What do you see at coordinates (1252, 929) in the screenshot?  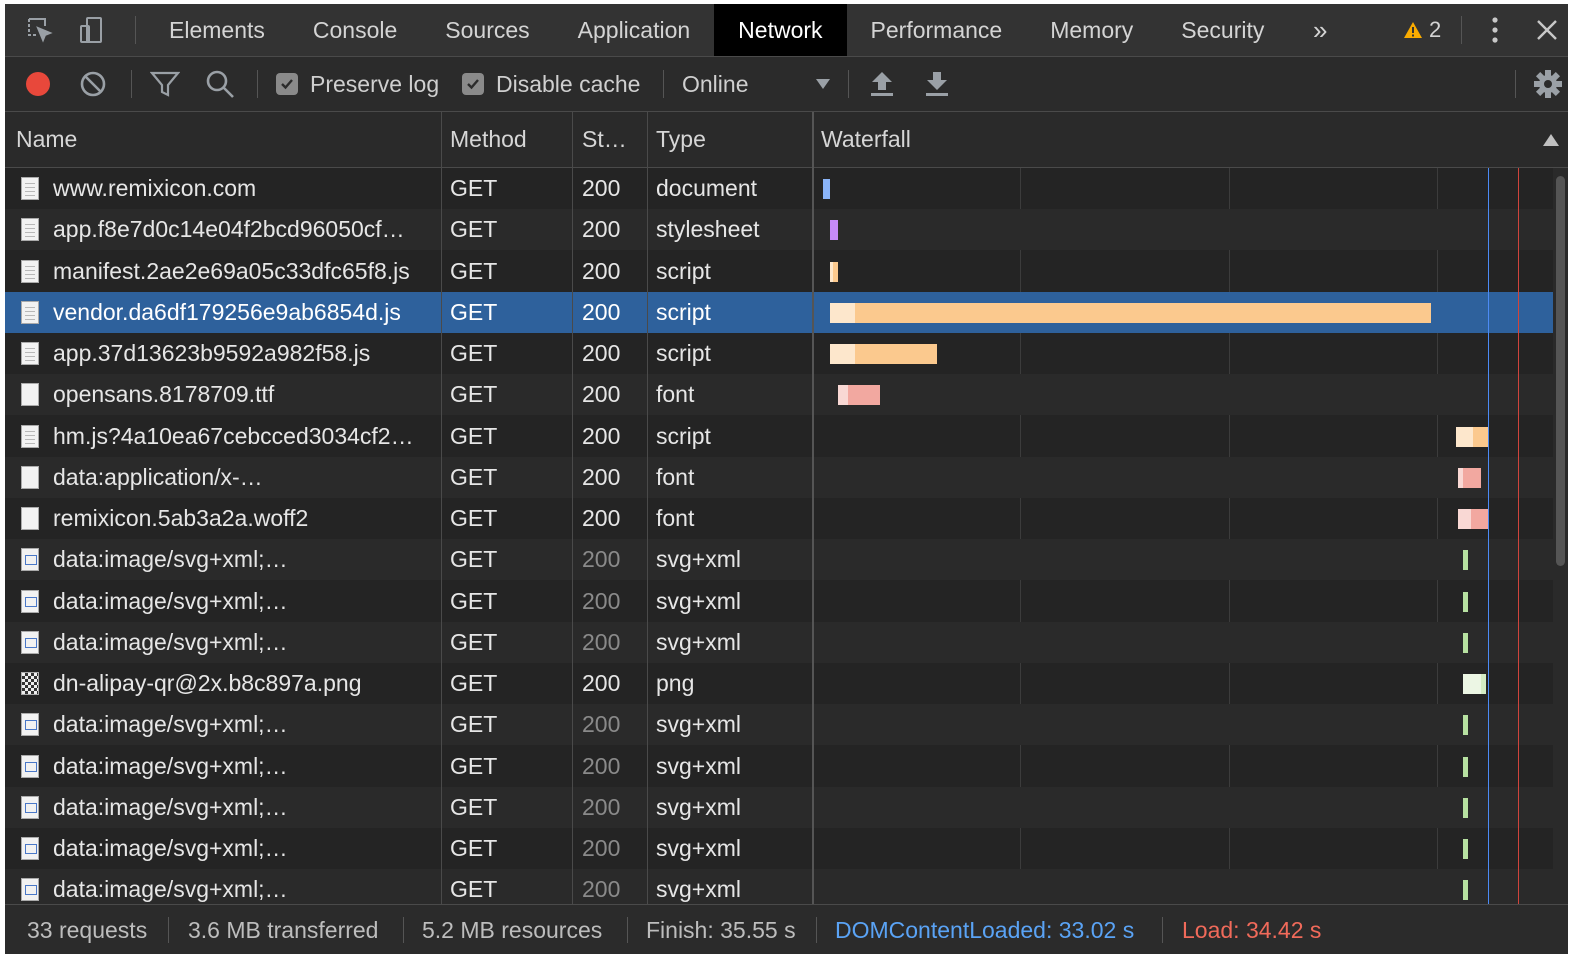 I see `load-time: Load: 34.42 s` at bounding box center [1252, 929].